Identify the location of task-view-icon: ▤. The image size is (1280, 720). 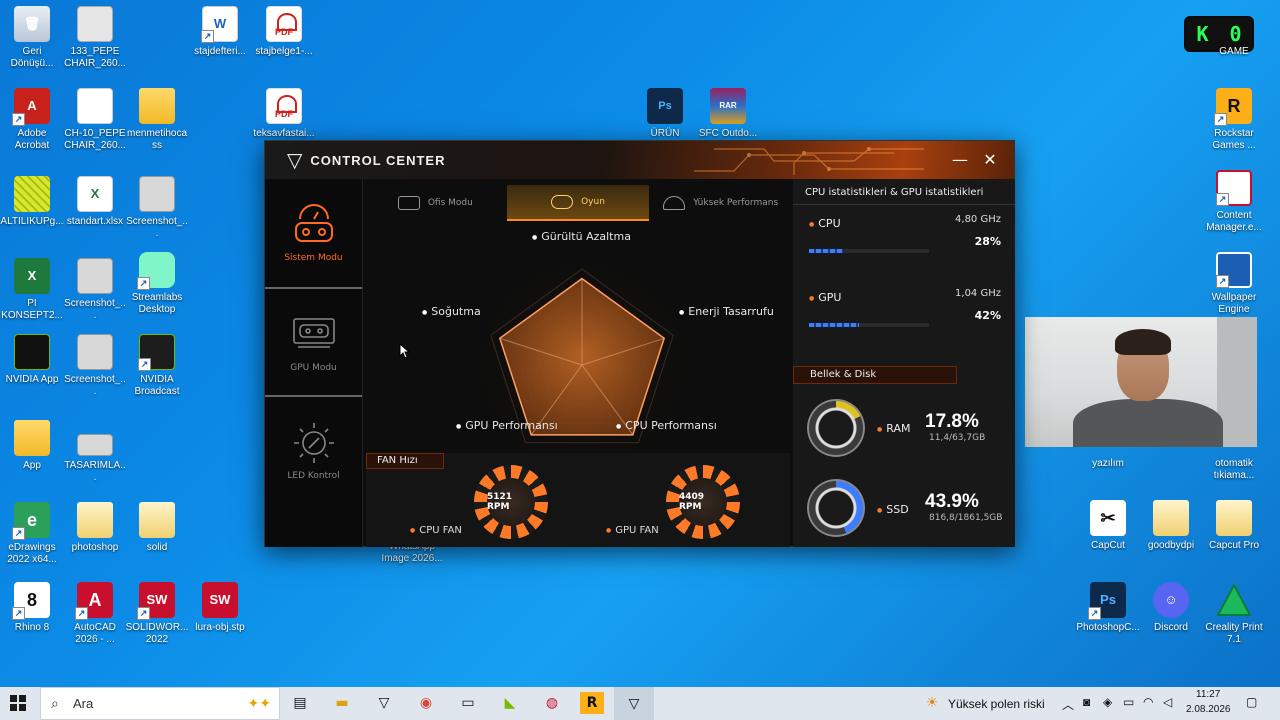
(300, 703).